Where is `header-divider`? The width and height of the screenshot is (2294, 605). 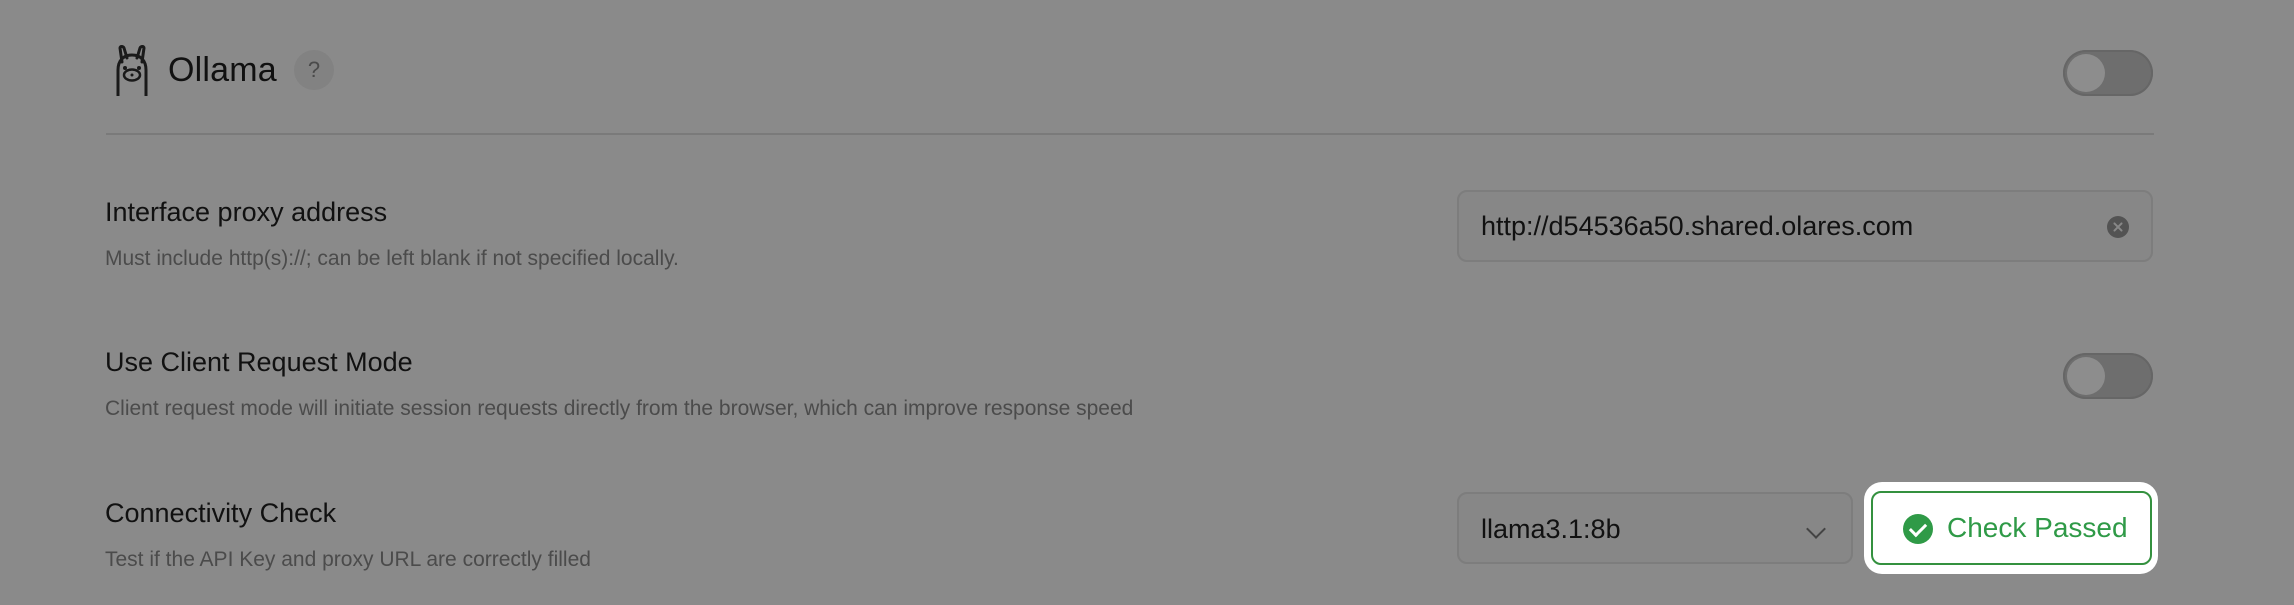 header-divider is located at coordinates (1130, 134).